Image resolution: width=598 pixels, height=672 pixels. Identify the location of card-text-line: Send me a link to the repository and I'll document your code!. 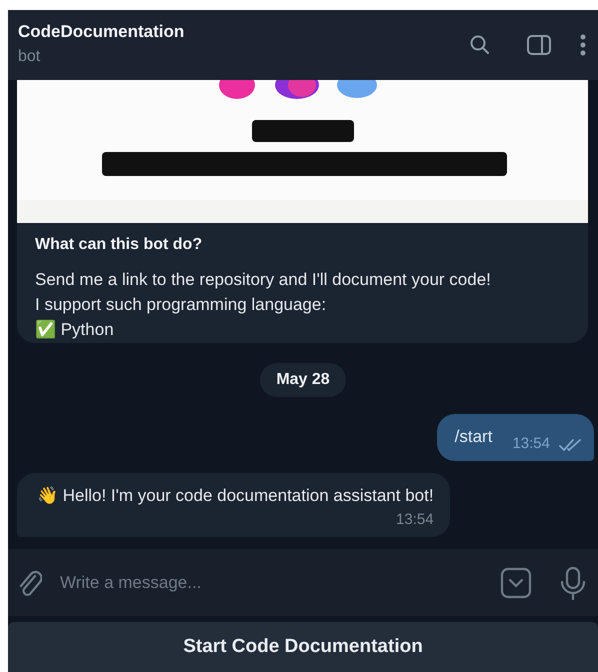
(263, 280).